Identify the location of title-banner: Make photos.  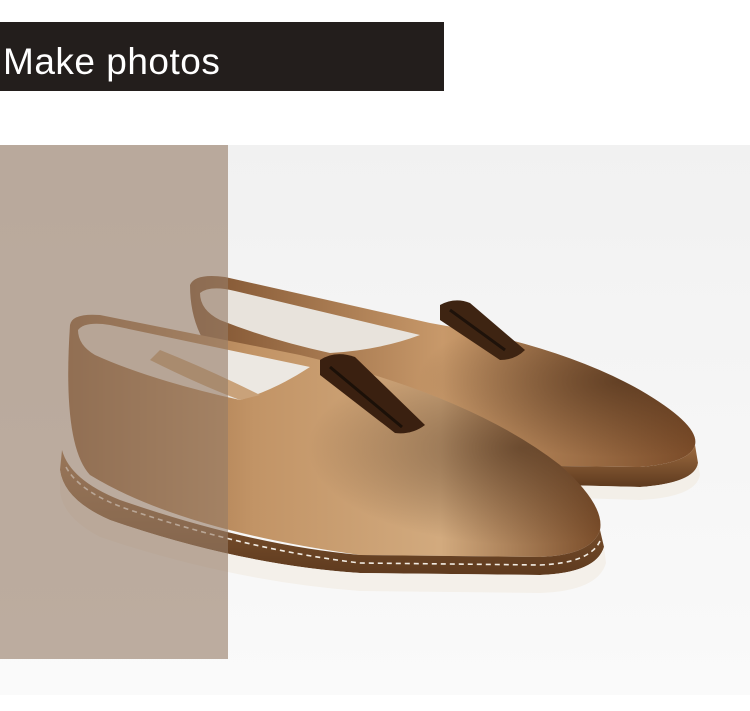
(222, 56).